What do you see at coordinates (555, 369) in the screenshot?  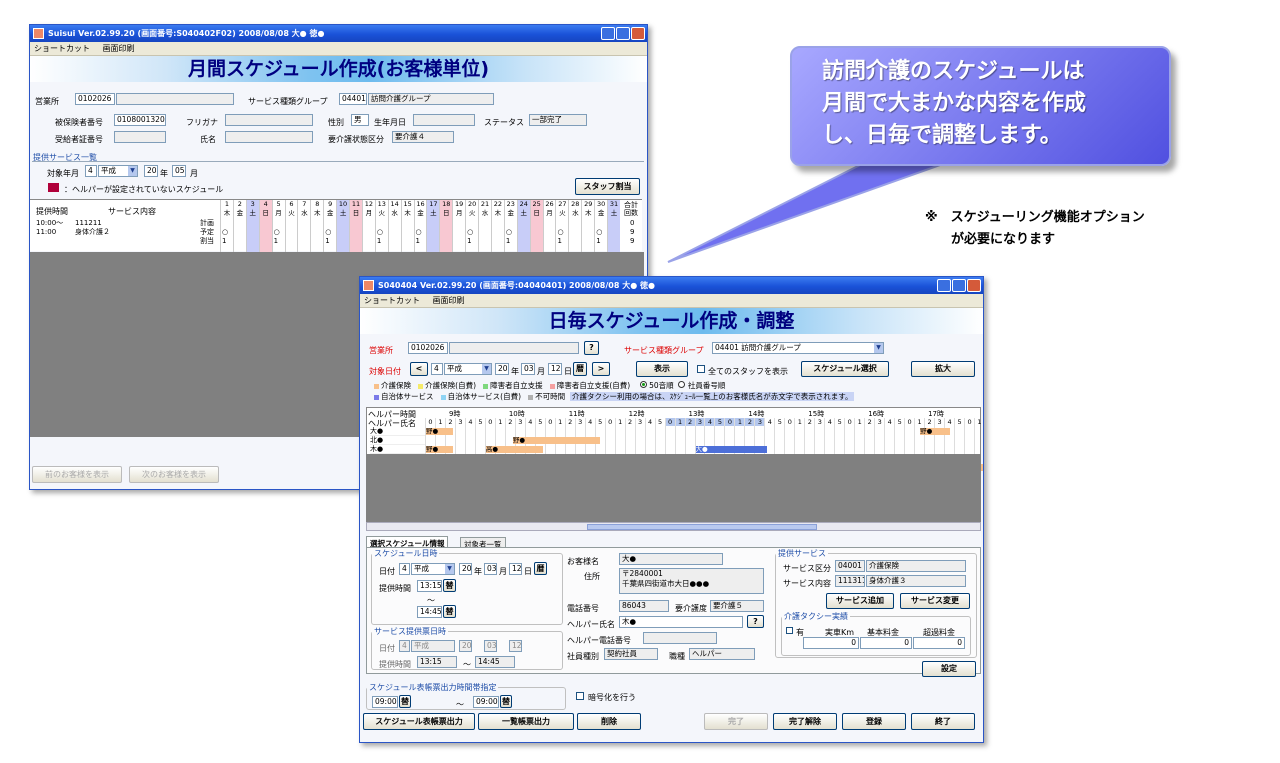 I see `day-field: 12` at bounding box center [555, 369].